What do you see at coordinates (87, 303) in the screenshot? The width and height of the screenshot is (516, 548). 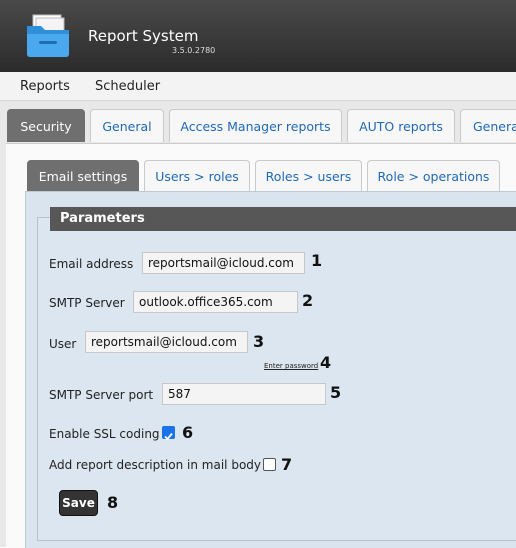 I see `smtp-server-label: SMTP Server` at bounding box center [87, 303].